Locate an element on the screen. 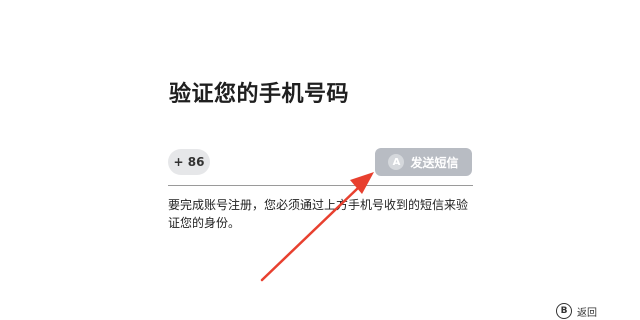 The image size is (640, 320). back-label: 返回 is located at coordinates (587, 313).